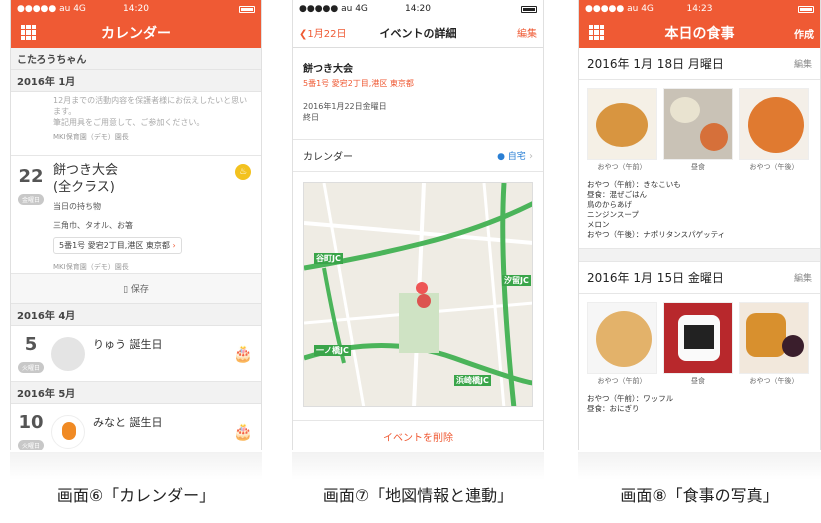 The image size is (821, 523). I want to click on nav-bar: カレンダー, so click(136, 33).